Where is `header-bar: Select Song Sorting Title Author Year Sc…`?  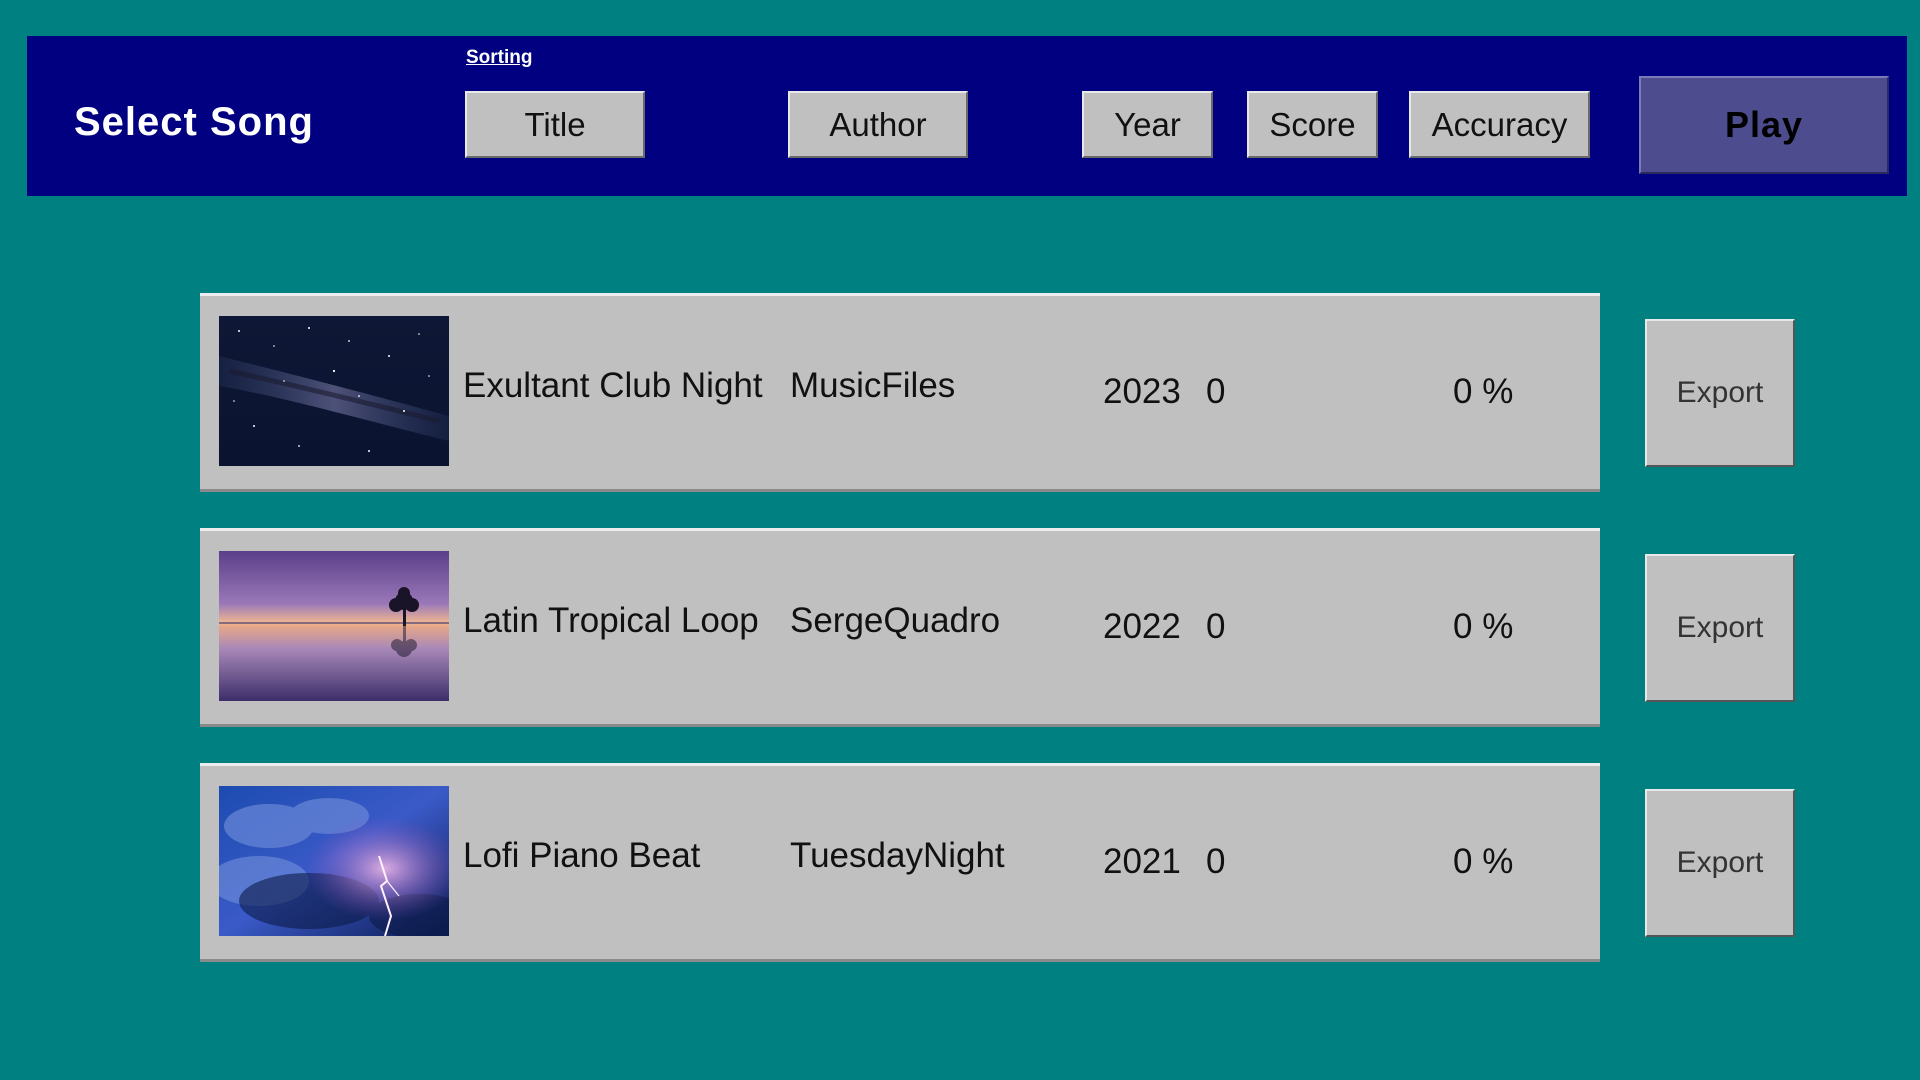
header-bar: Select Song Sorting Title Author Year Sc… is located at coordinates (967, 116).